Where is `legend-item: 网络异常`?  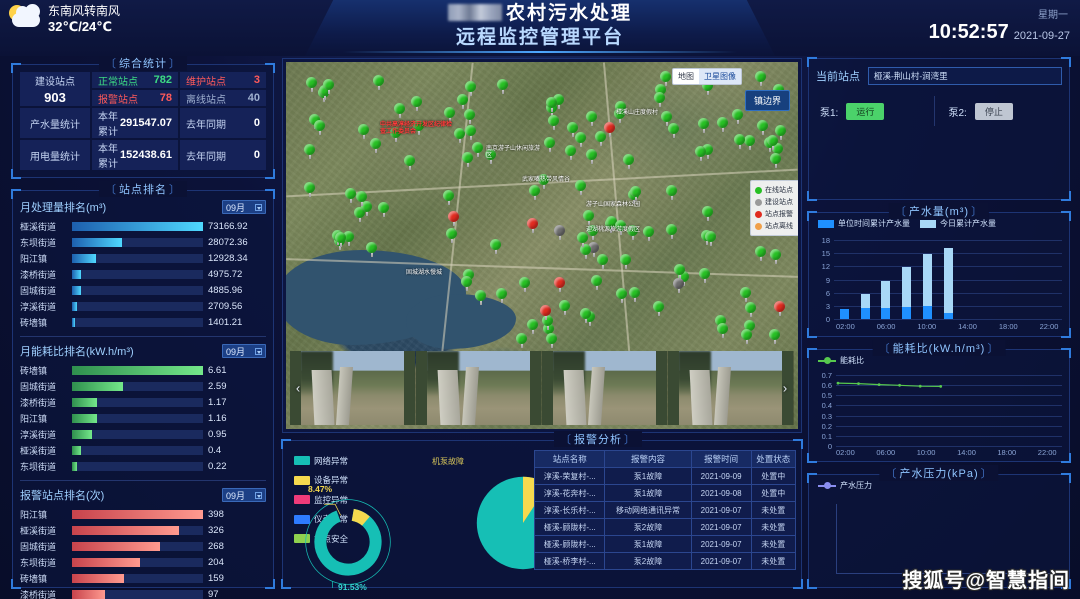
legend-item: 网络异常 is located at coordinates (336, 461).